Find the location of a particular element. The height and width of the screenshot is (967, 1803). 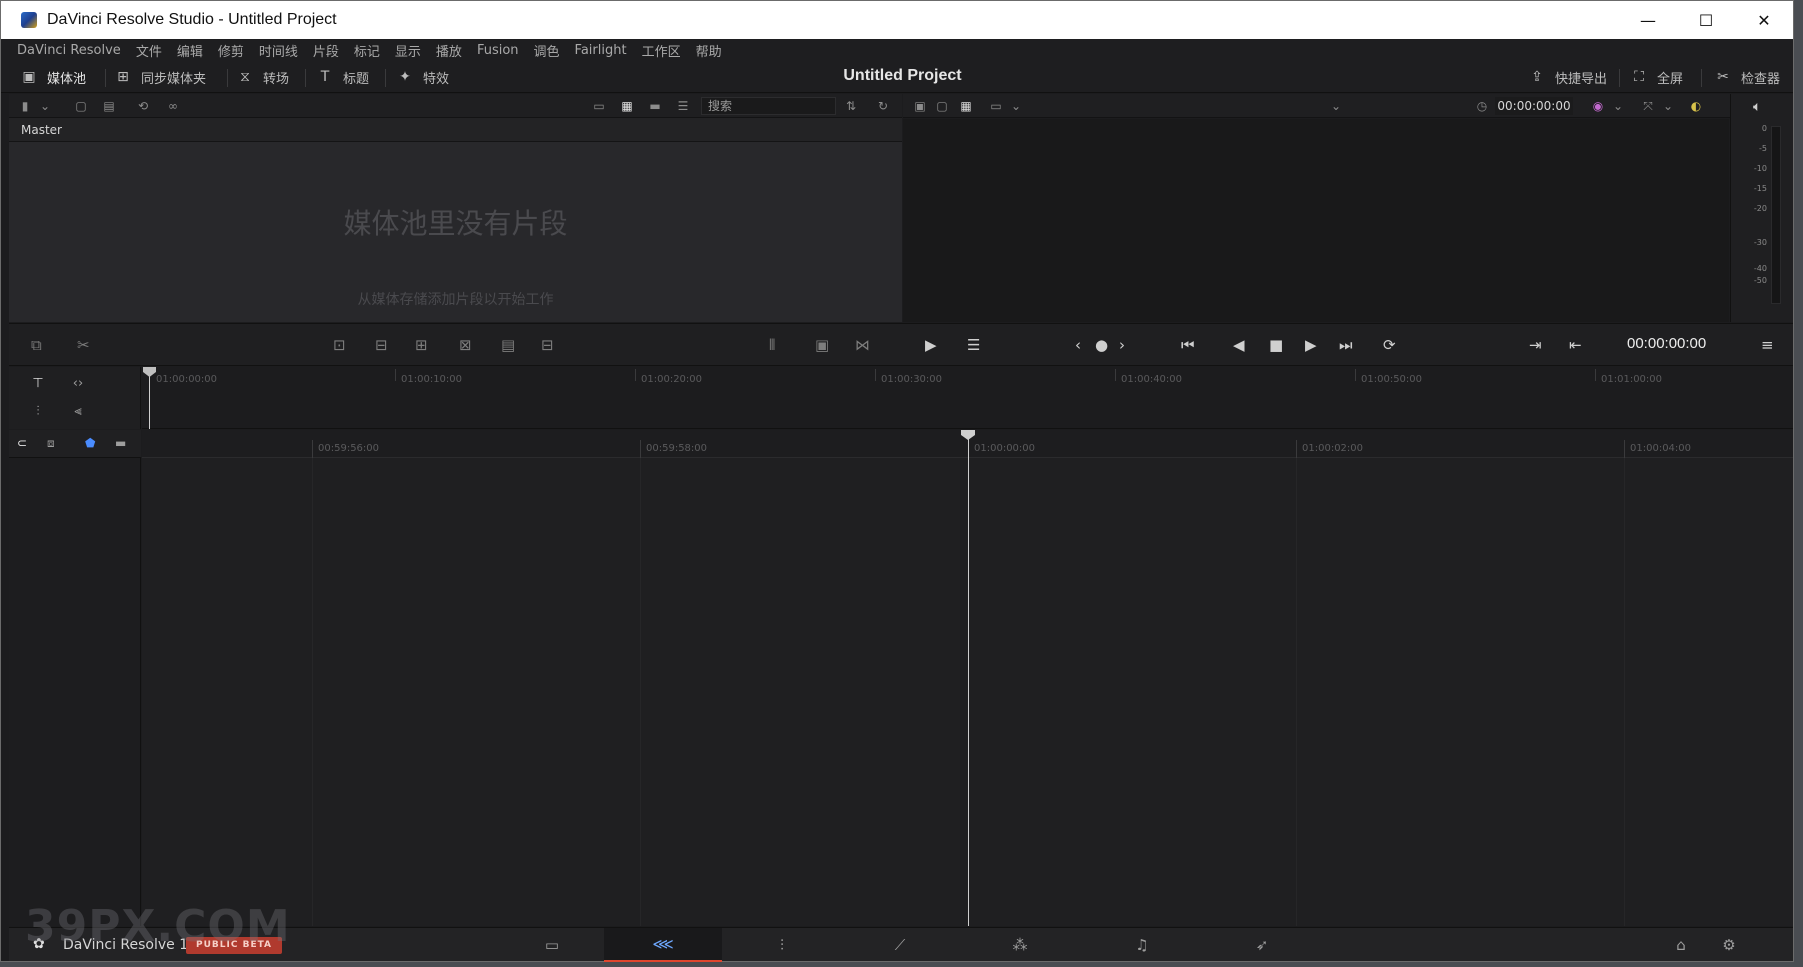

menu-davinci-resolve: DaVinci Resolve is located at coordinates (69, 50).